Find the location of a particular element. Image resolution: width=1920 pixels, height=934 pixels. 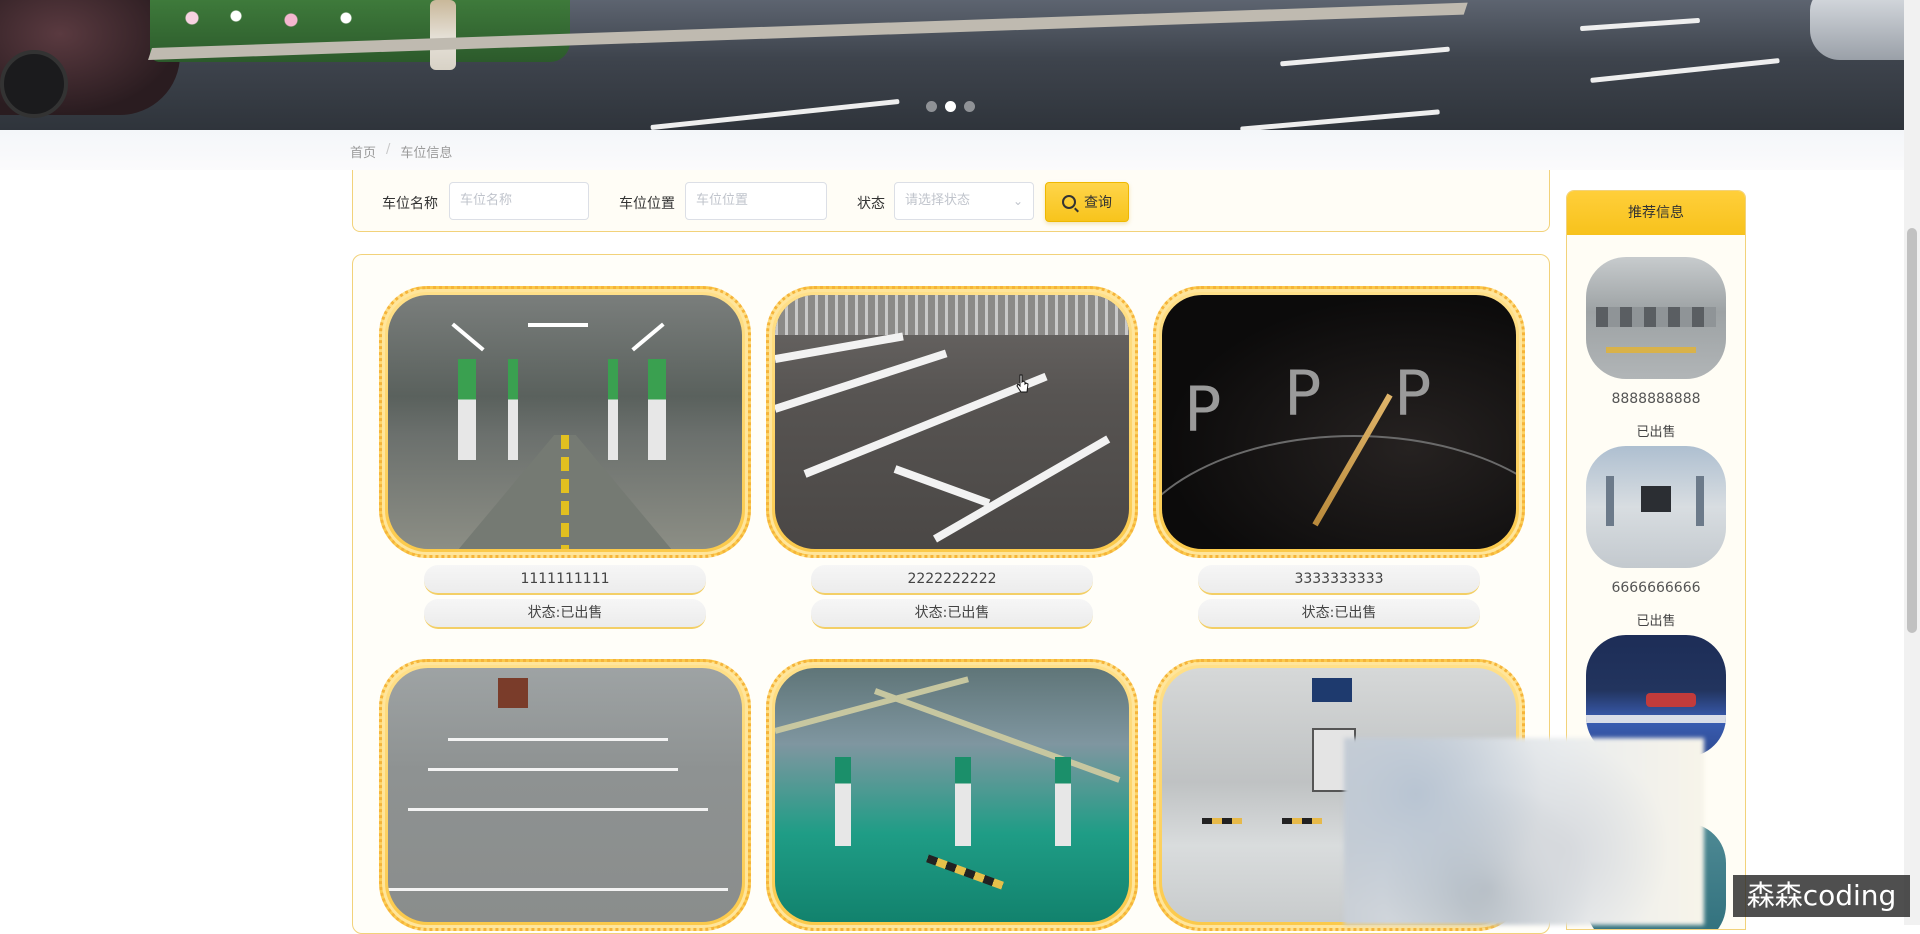

mouse-cursor-icon is located at coordinates (1022, 383).